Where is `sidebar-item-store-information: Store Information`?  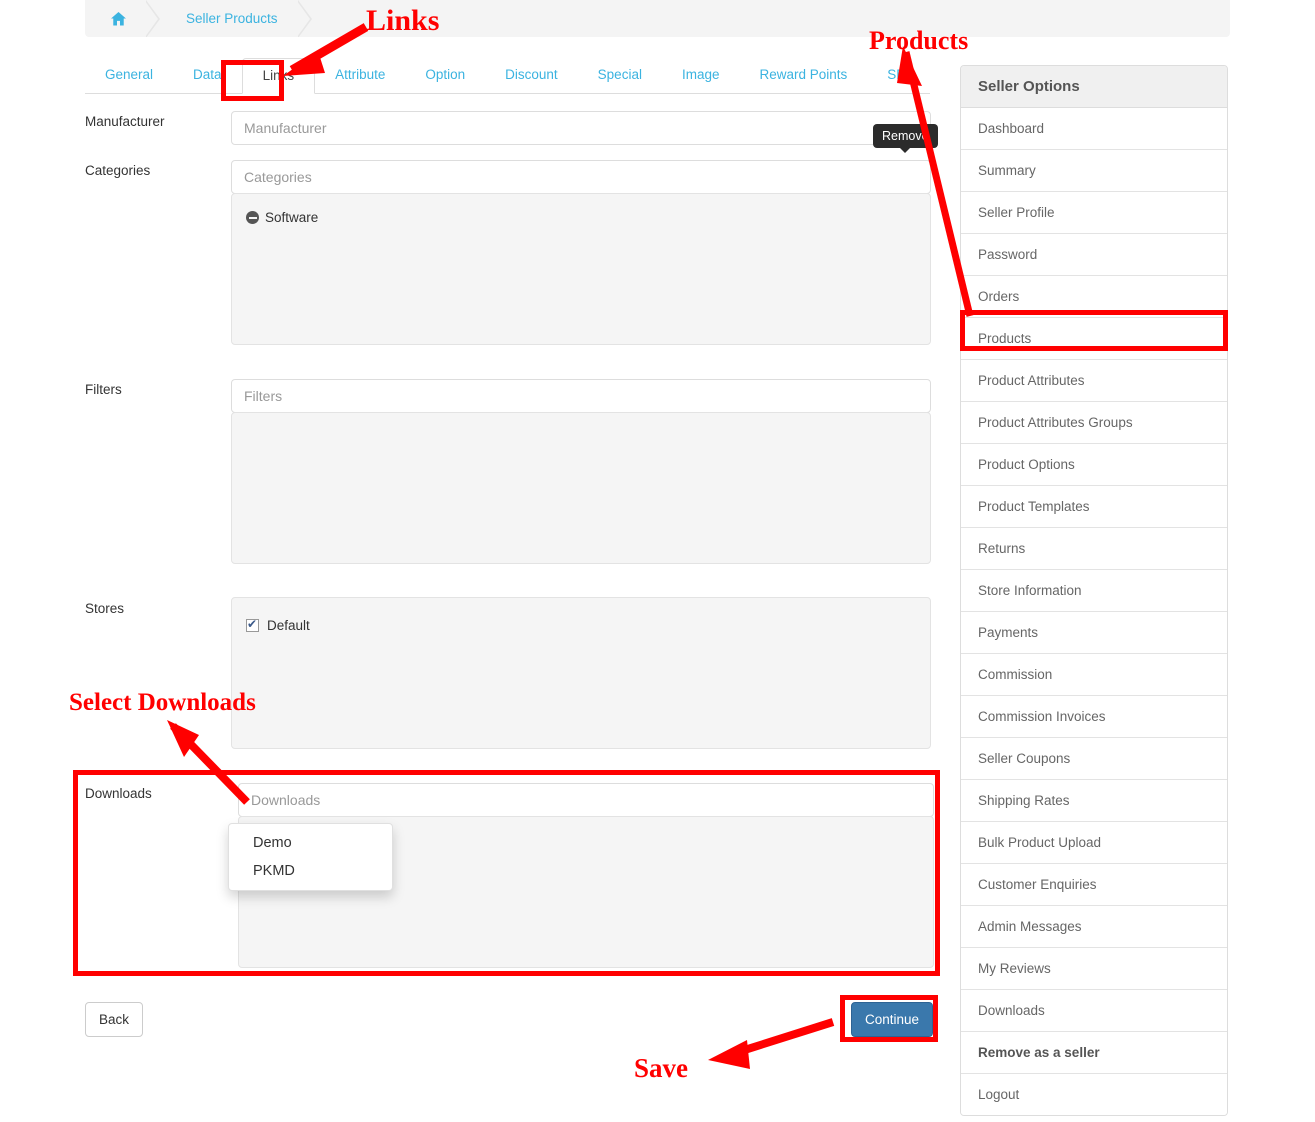 sidebar-item-store-information: Store Information is located at coordinates (1094, 591).